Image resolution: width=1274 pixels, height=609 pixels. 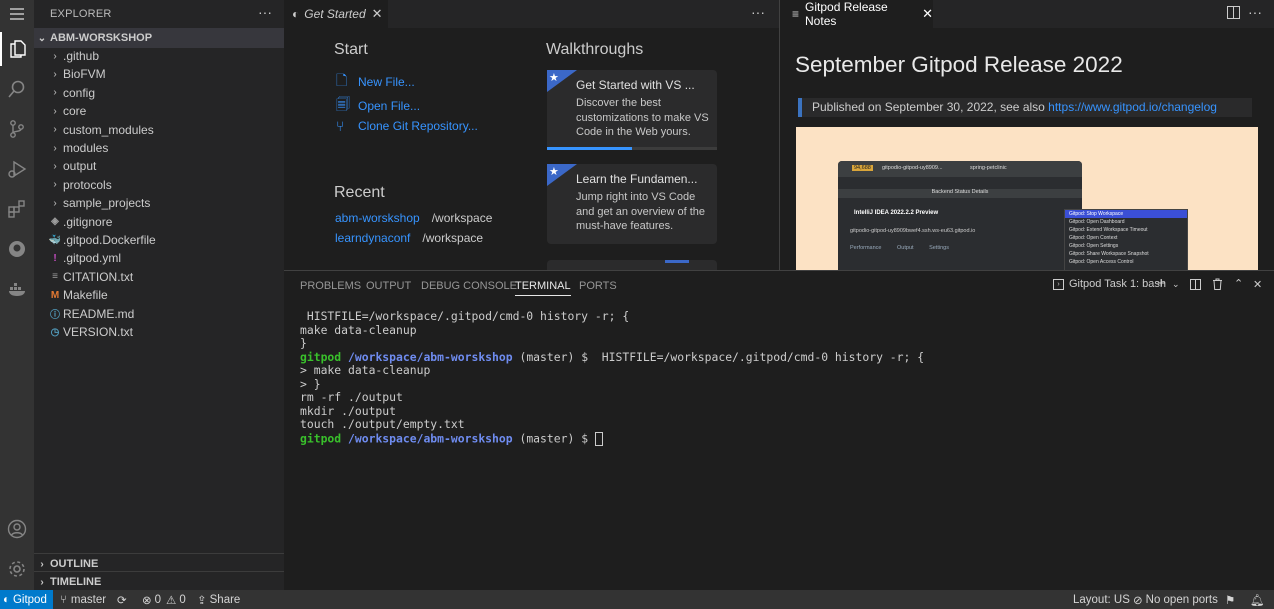 I want to click on menu-icon, so click(x=17, y=14).